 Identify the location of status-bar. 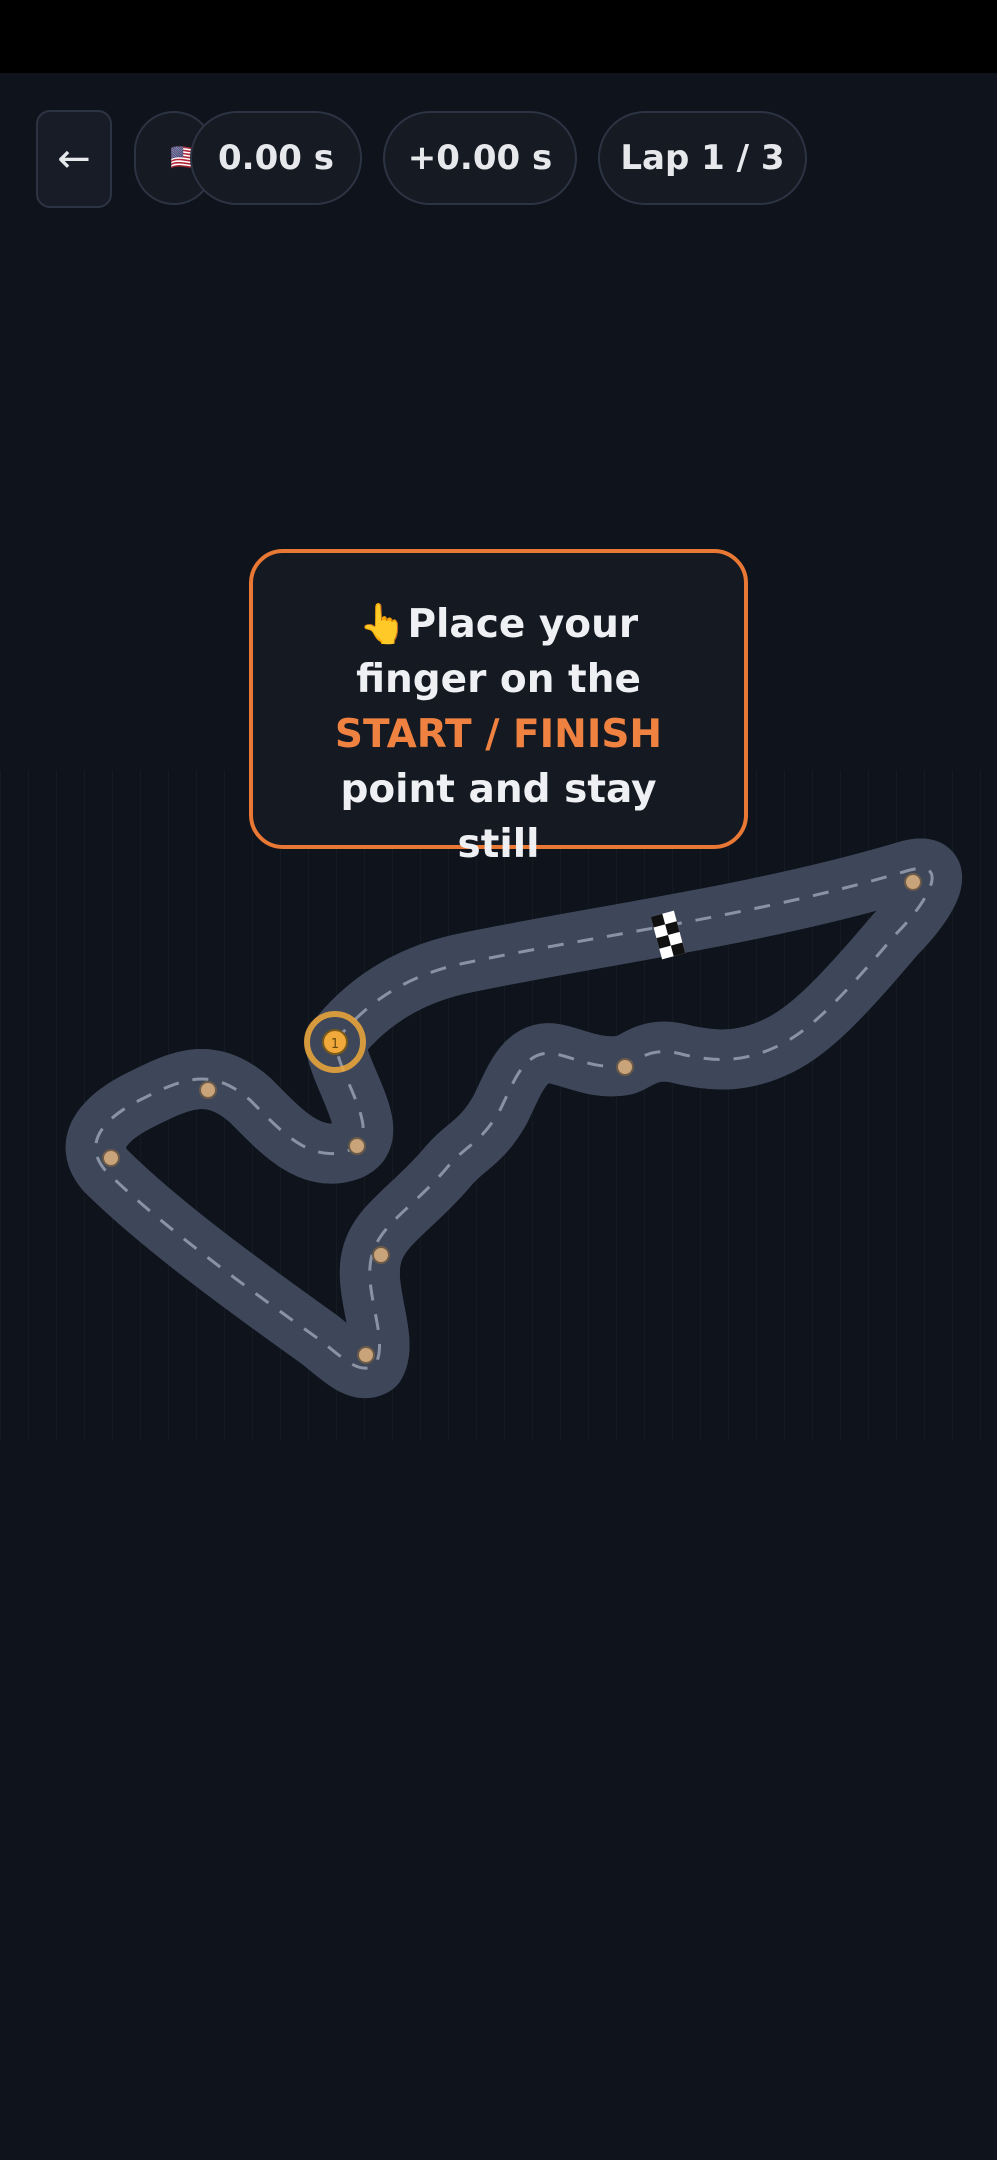
(498, 36).